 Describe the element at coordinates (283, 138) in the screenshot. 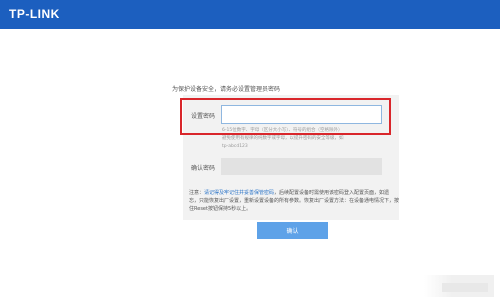

I see `password-hint-line: 避免使用有规律的纯数字或字母，以提升密码的安全等级，如` at that location.